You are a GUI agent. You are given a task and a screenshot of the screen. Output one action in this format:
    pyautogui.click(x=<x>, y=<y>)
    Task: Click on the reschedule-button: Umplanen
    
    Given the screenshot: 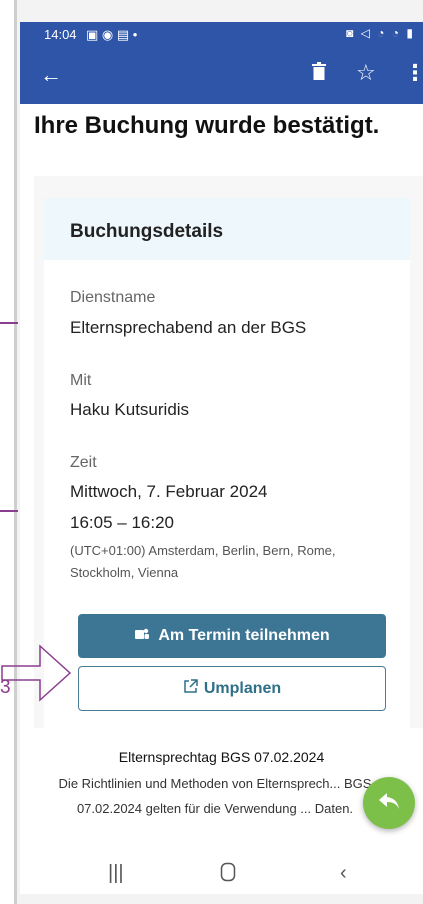 What is the action you would take?
    pyautogui.click(x=232, y=688)
    